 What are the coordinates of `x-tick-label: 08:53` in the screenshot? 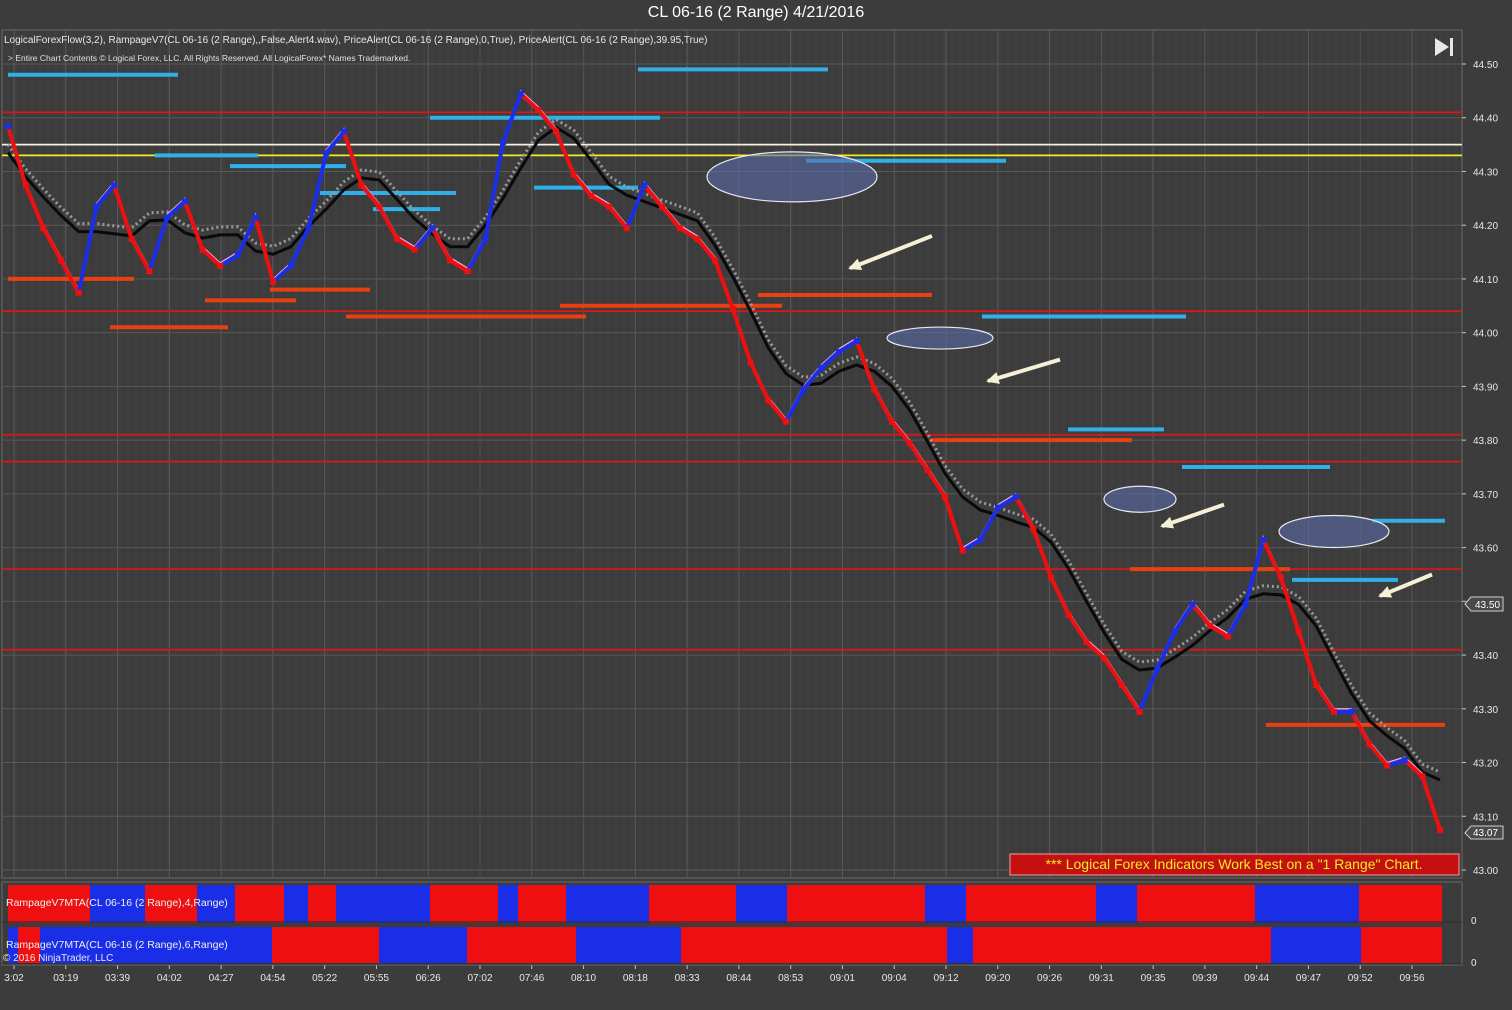 It's located at (790, 978).